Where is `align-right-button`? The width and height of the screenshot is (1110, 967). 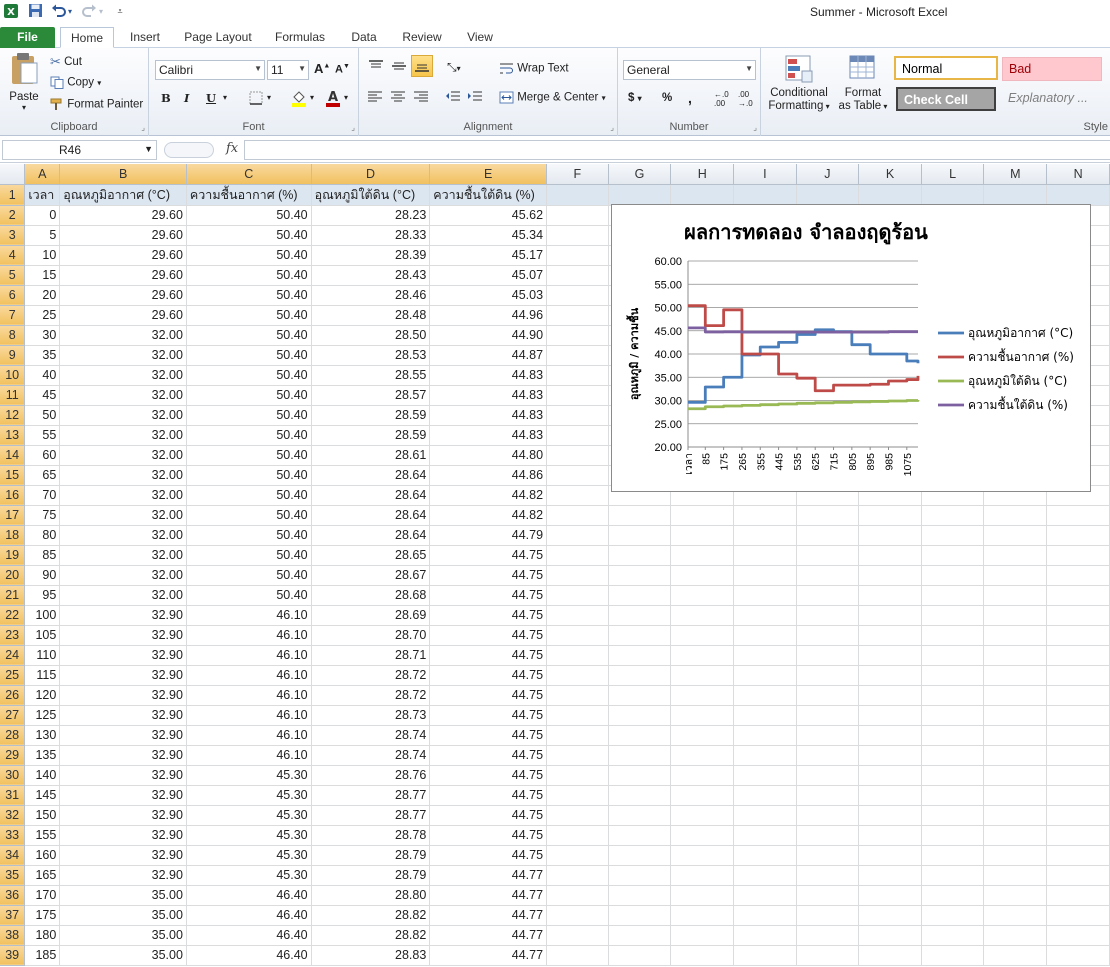
align-right-button is located at coordinates (421, 98).